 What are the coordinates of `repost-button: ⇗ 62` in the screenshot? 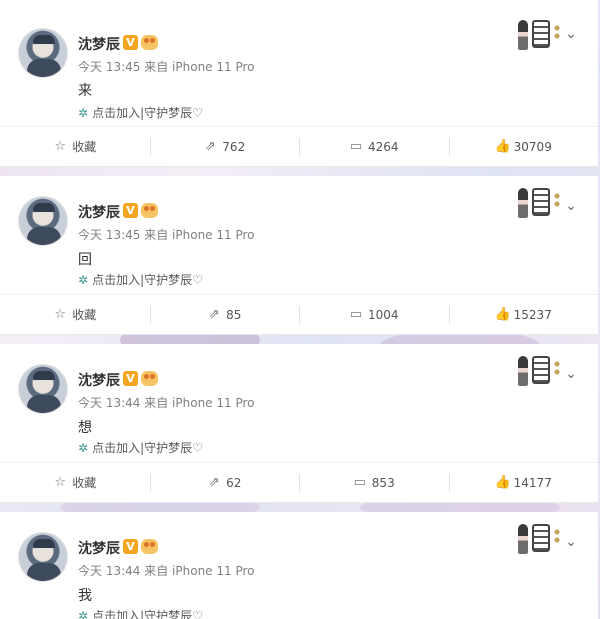 It's located at (224, 482).